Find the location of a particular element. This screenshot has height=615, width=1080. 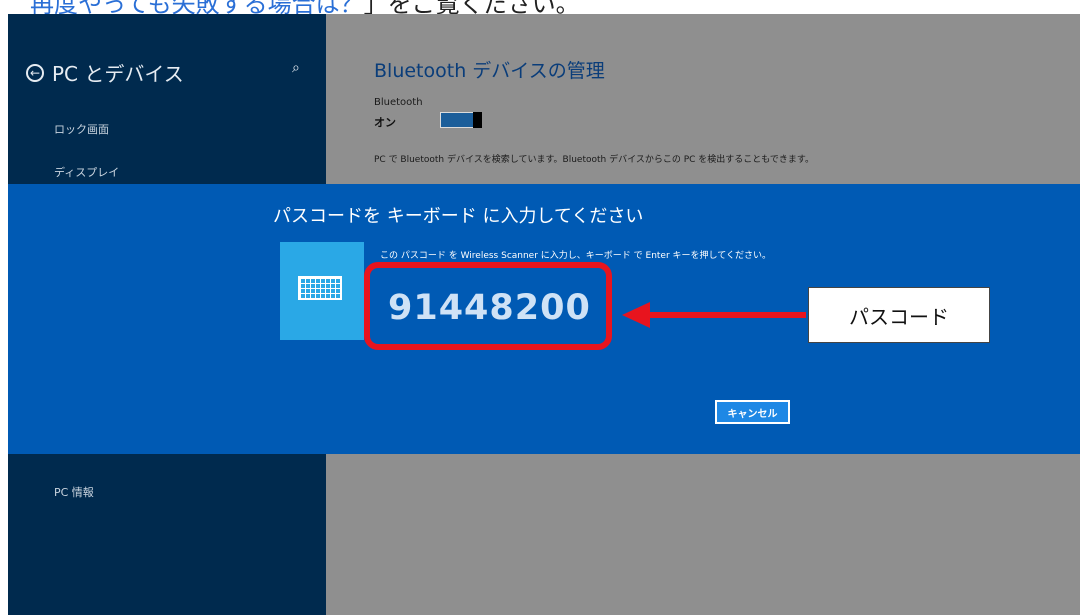

annotation-arrow-line is located at coordinates (727, 315).